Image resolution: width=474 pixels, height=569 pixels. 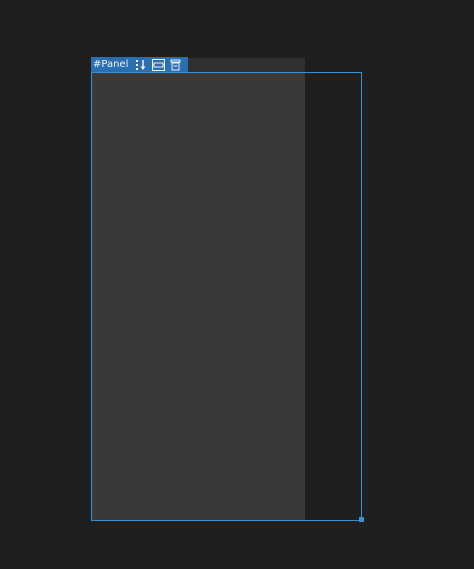 I want to click on reorder-icon, so click(x=141, y=64).